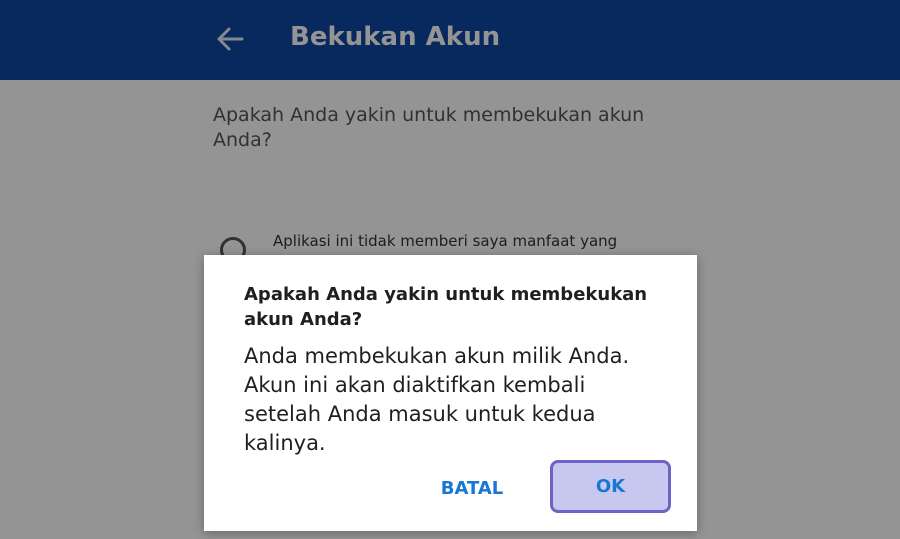 The width and height of the screenshot is (900, 539). Describe the element at coordinates (472, 489) in the screenshot. I see `cancel-button: BATAL` at that location.